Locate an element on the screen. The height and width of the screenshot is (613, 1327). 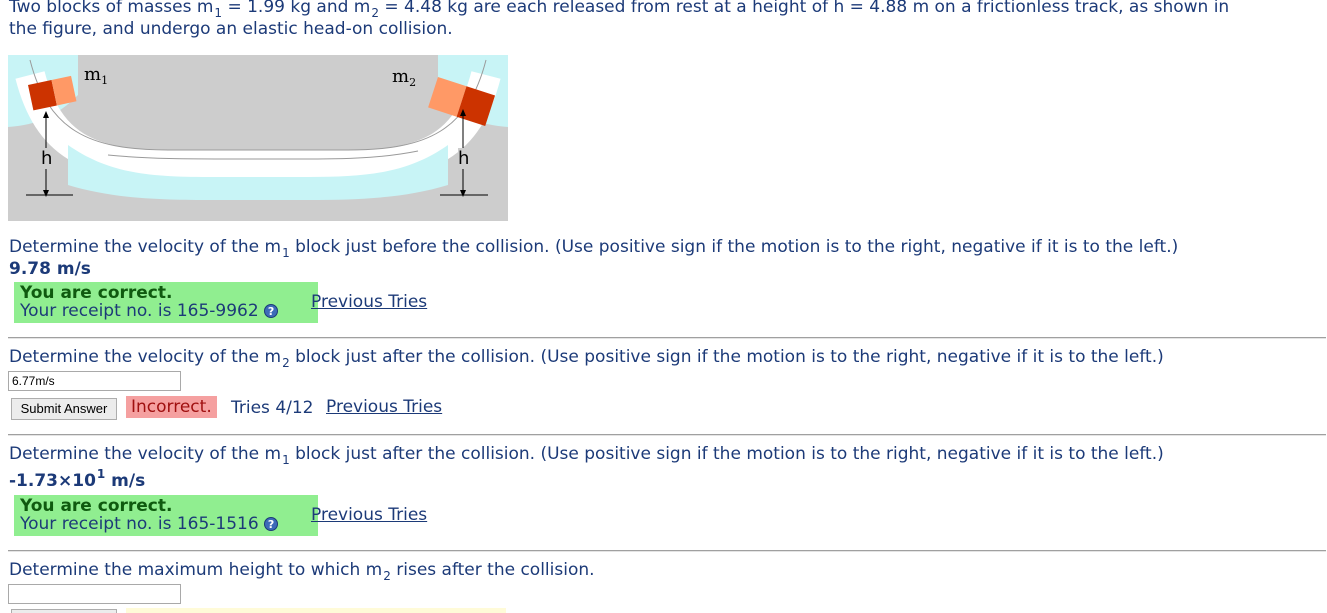
answer-3: -1.73×101 m/s is located at coordinates (77, 479).